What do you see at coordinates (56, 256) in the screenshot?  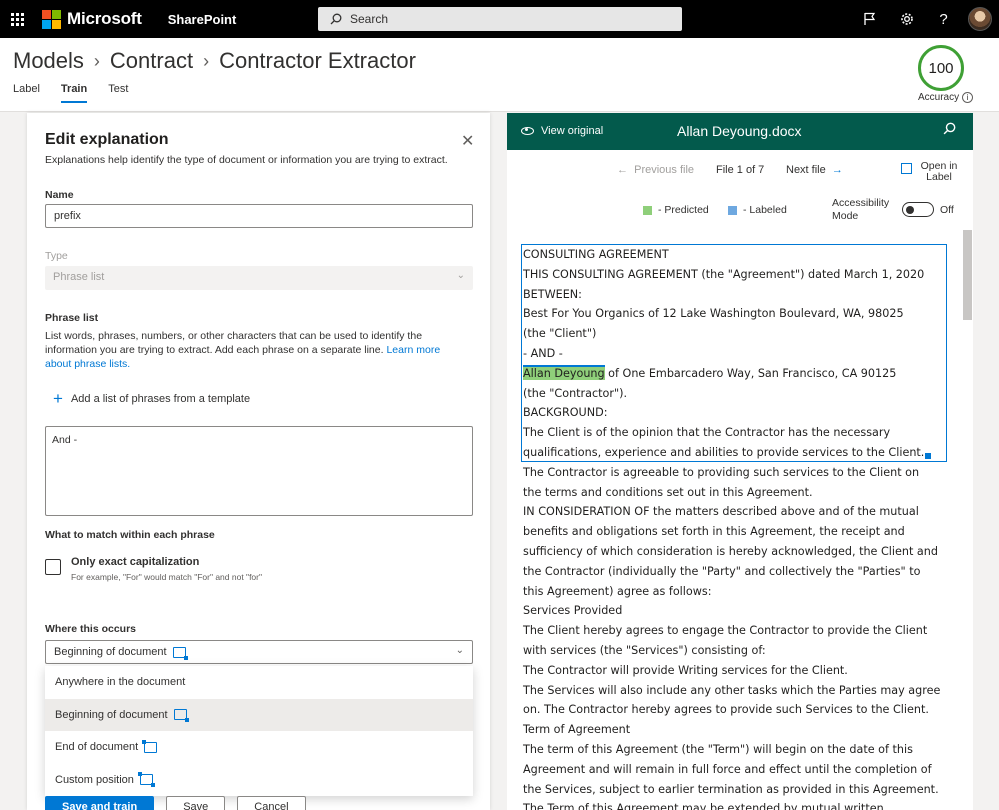 I see `type-label: Type` at bounding box center [56, 256].